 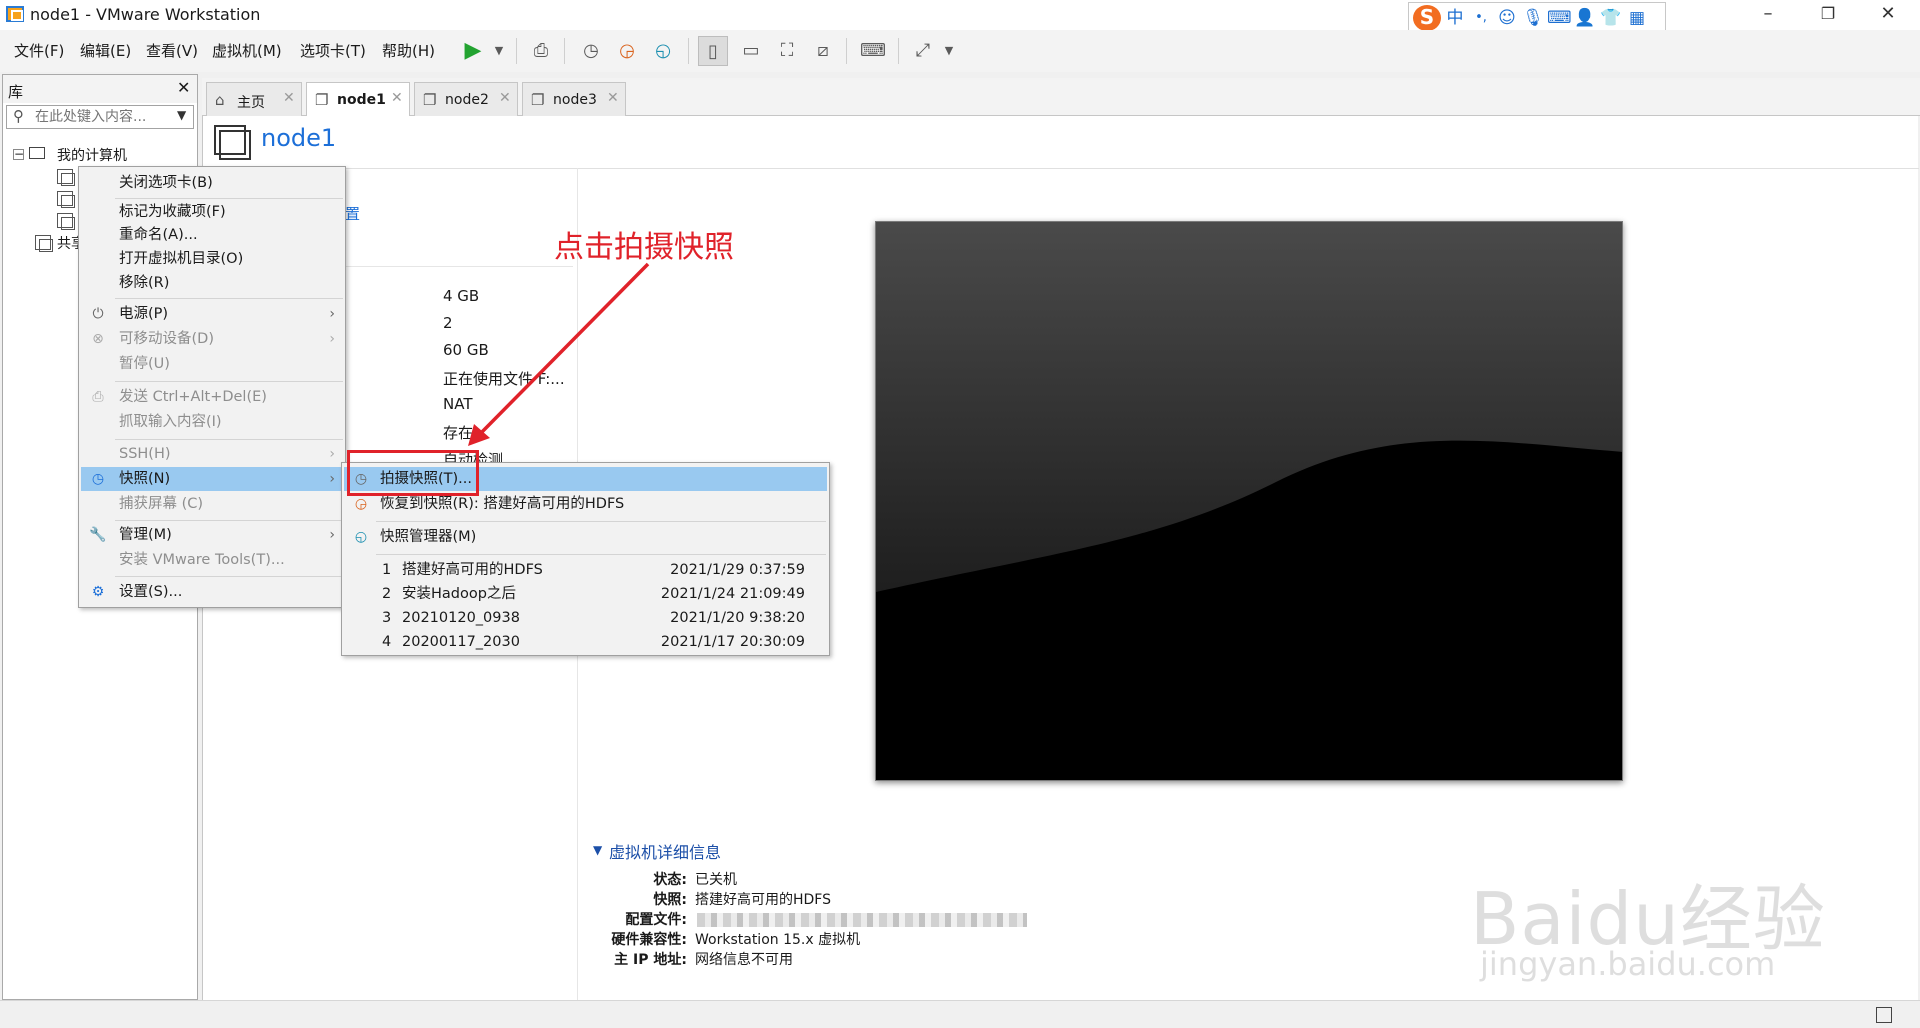 What do you see at coordinates (458, 404) in the screenshot?
I see `hw-network: NAT` at bounding box center [458, 404].